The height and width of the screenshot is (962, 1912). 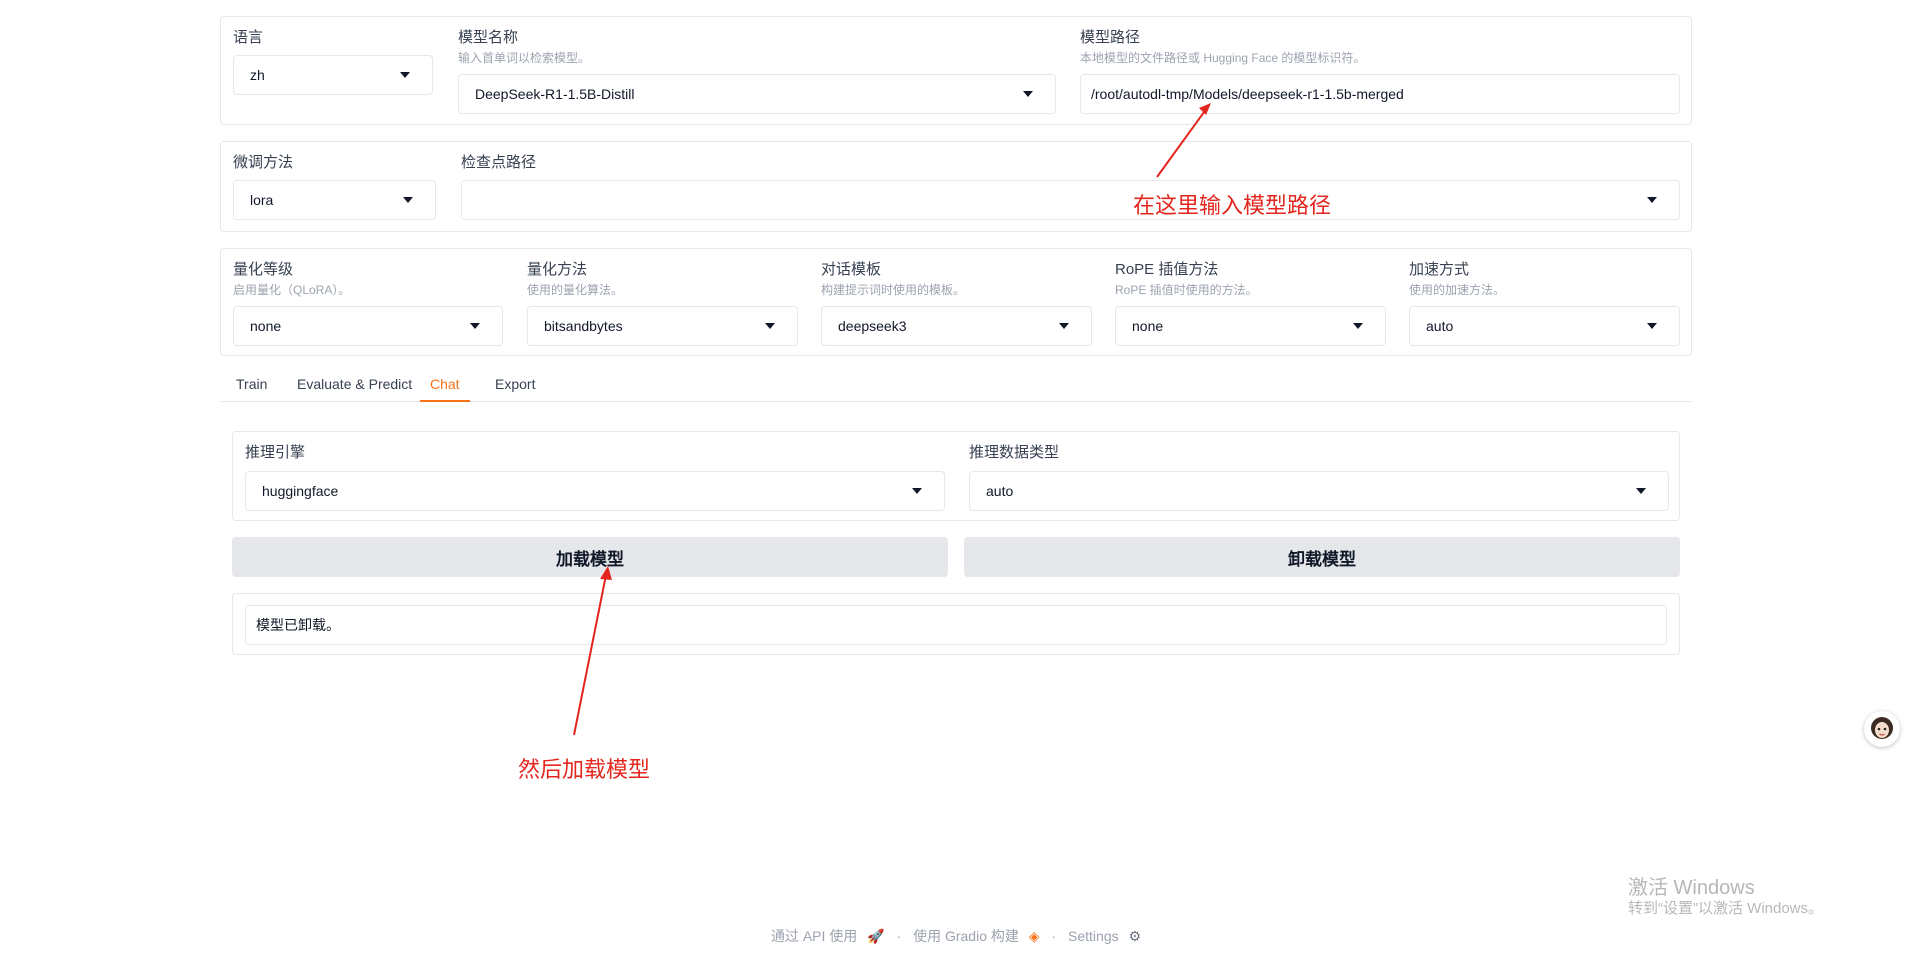 What do you see at coordinates (1691, 888) in the screenshot?
I see `windows-watermark-title: 激活 Windows` at bounding box center [1691, 888].